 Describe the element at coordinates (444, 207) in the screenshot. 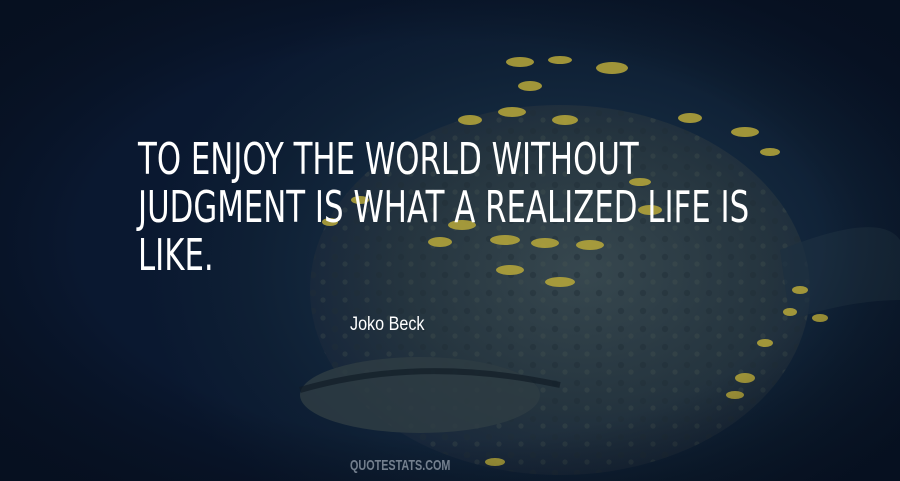

I see `quote-line-2: JUDGMENT IS WHAT A REALIZED LIFE IS` at that location.